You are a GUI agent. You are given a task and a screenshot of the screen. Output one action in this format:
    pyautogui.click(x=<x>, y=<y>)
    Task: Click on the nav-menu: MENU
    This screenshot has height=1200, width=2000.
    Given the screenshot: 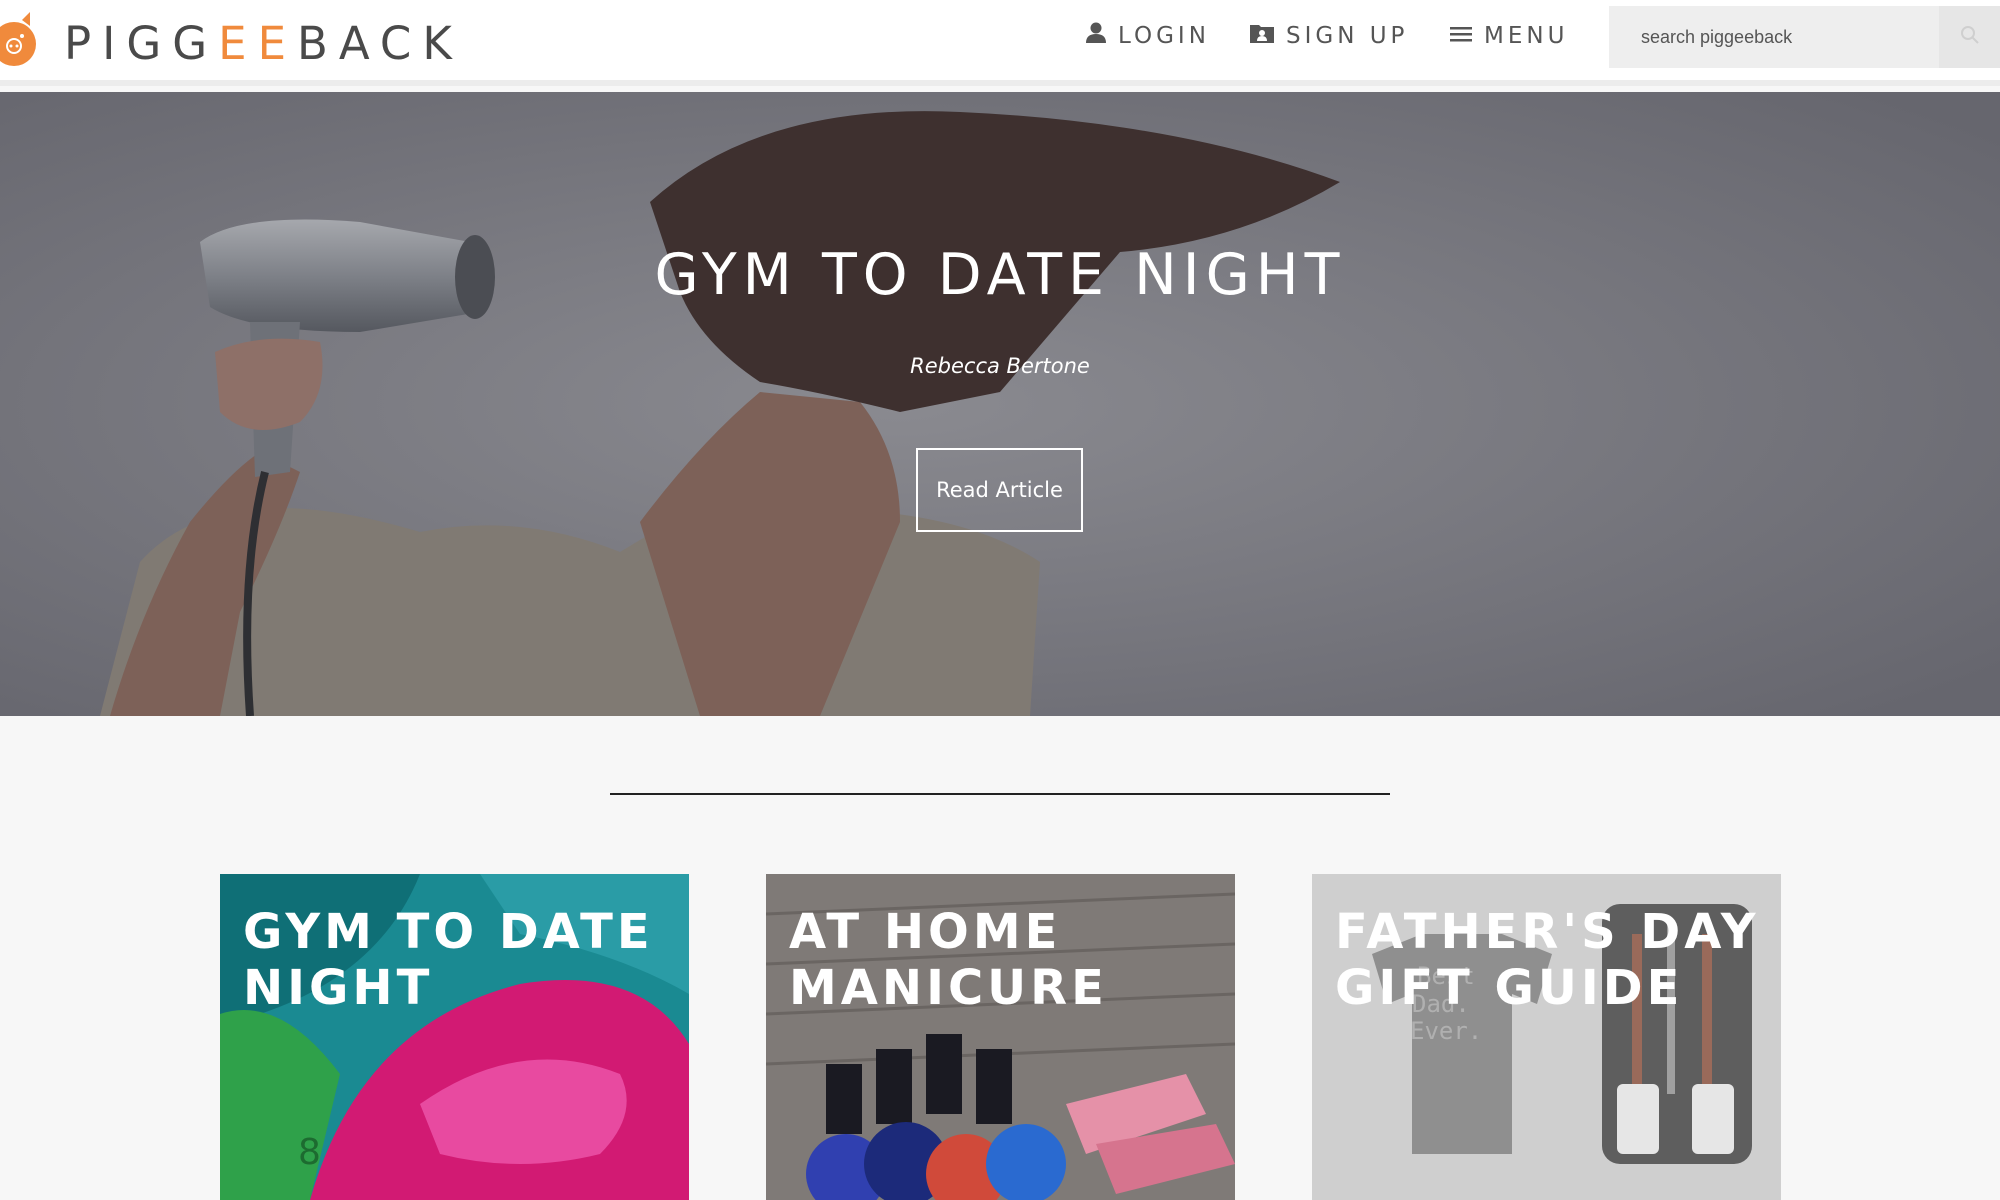 What is the action you would take?
    pyautogui.click(x=1509, y=36)
    